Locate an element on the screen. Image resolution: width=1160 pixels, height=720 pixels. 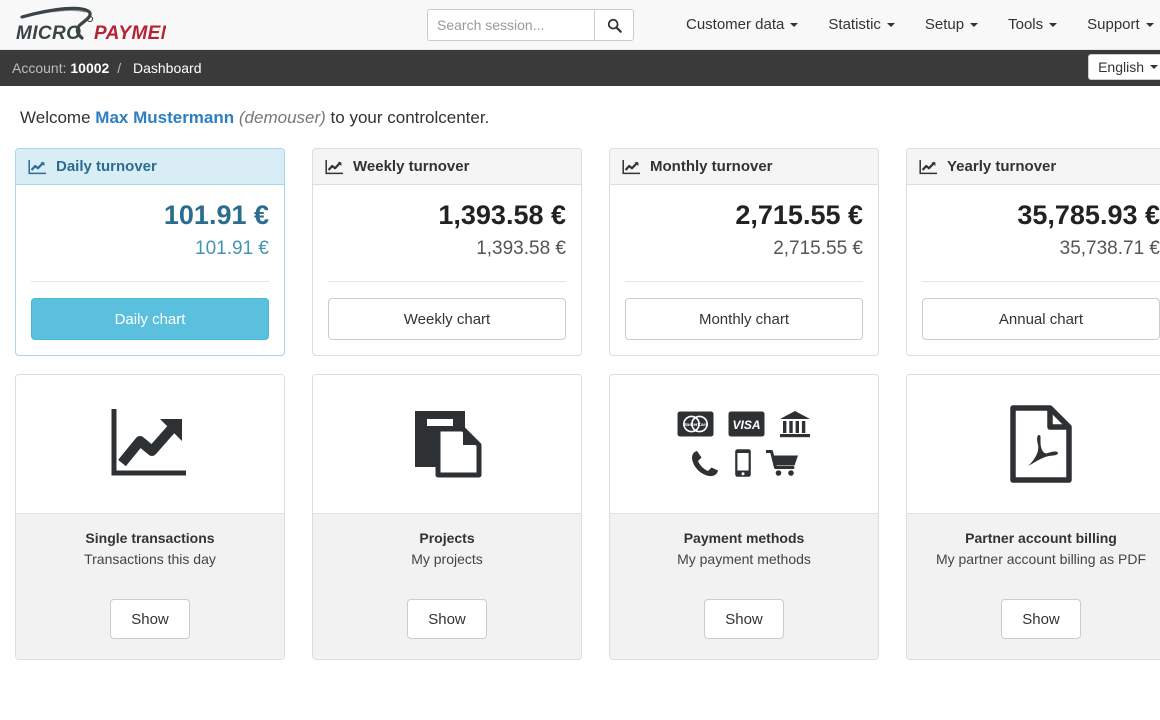
visa-icon: VISA is located at coordinates (746, 424).